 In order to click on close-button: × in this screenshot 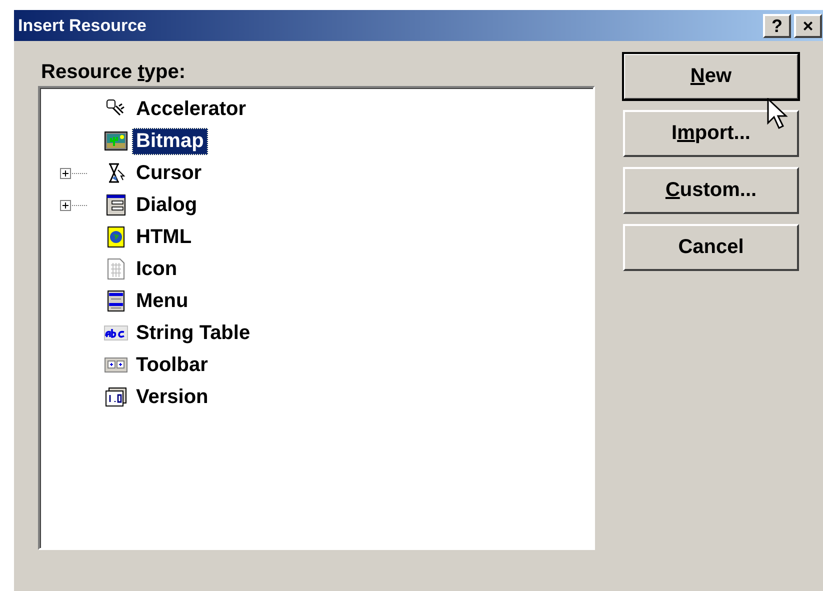, I will do `click(808, 26)`.